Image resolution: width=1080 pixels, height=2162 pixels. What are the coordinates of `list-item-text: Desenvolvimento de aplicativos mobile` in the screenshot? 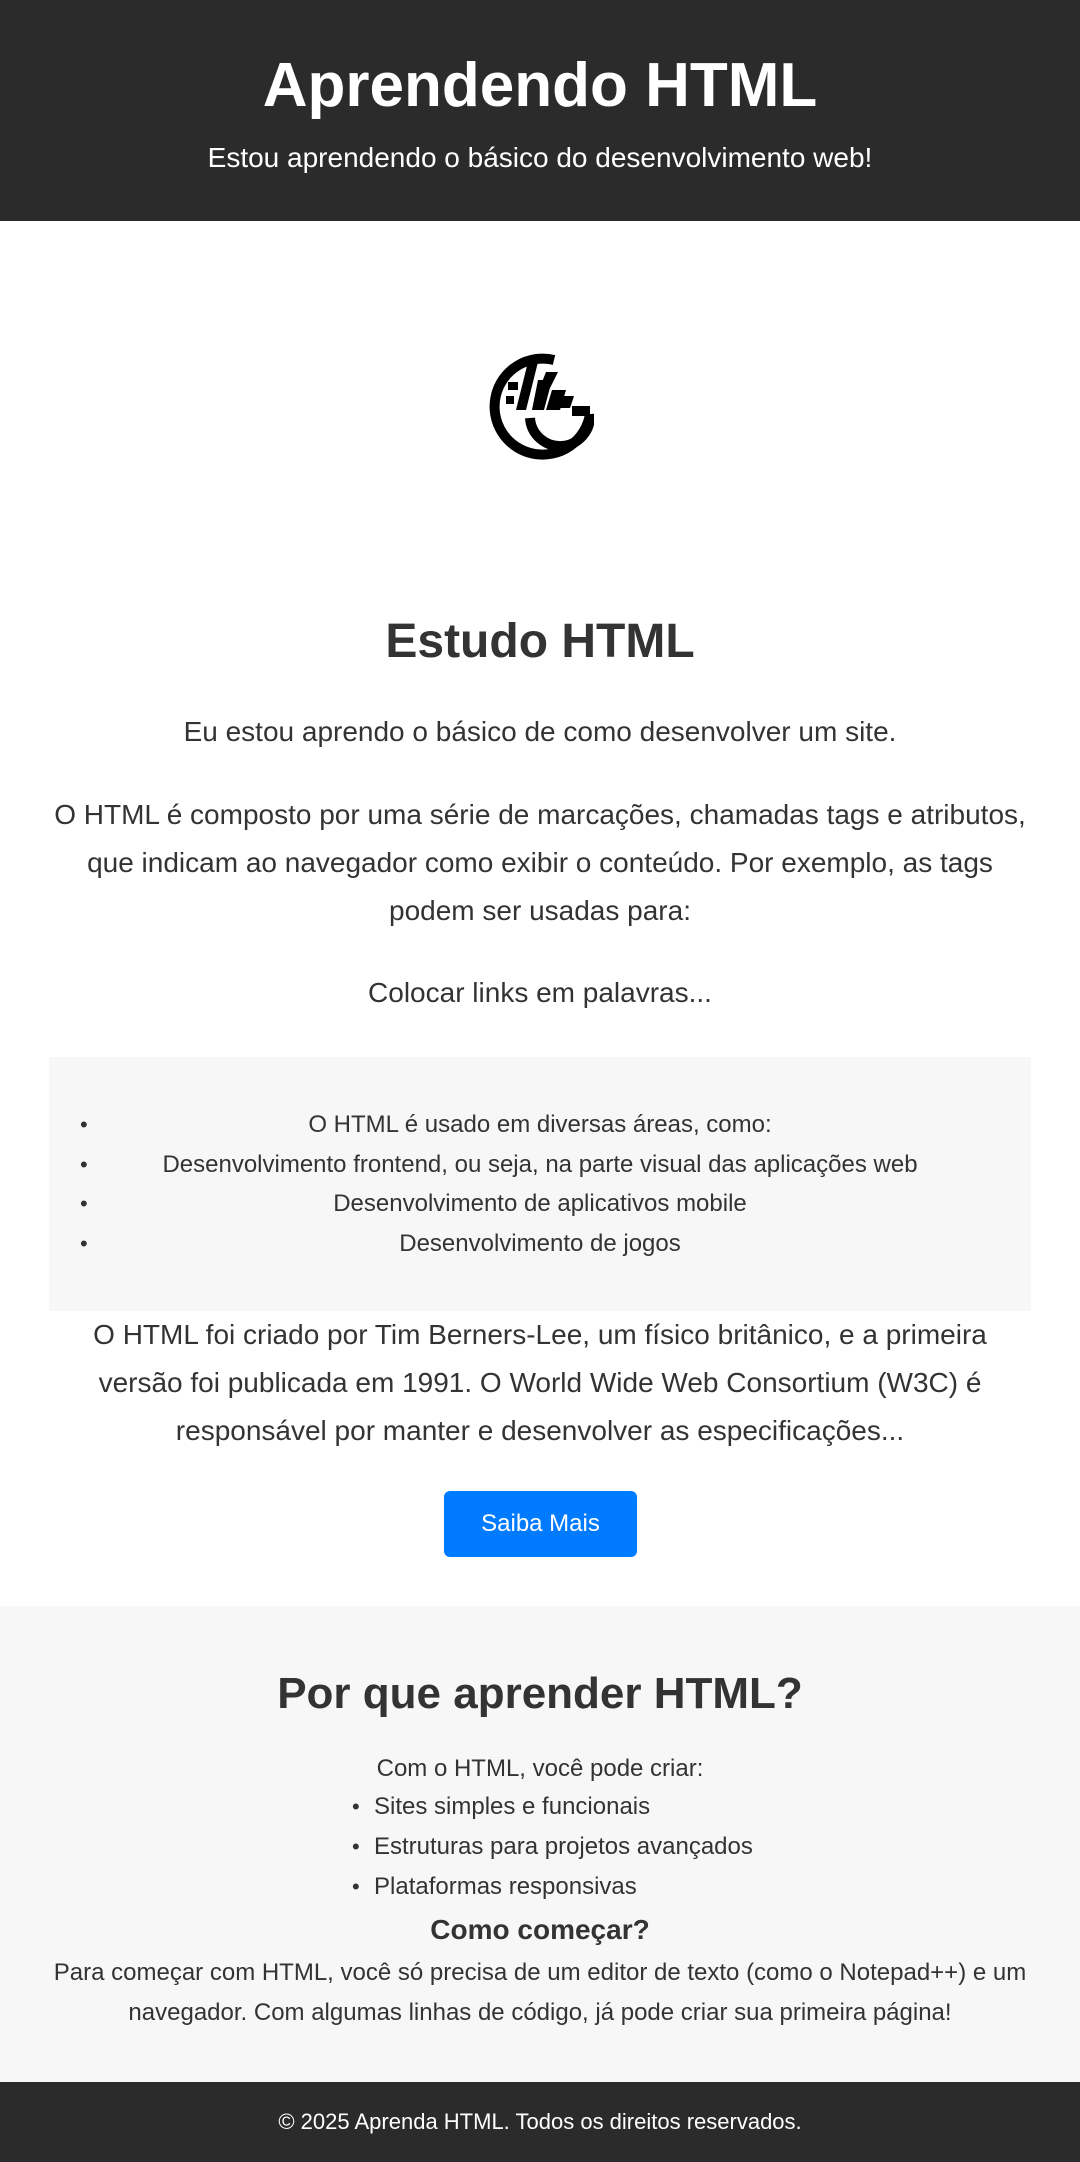 It's located at (540, 1203).